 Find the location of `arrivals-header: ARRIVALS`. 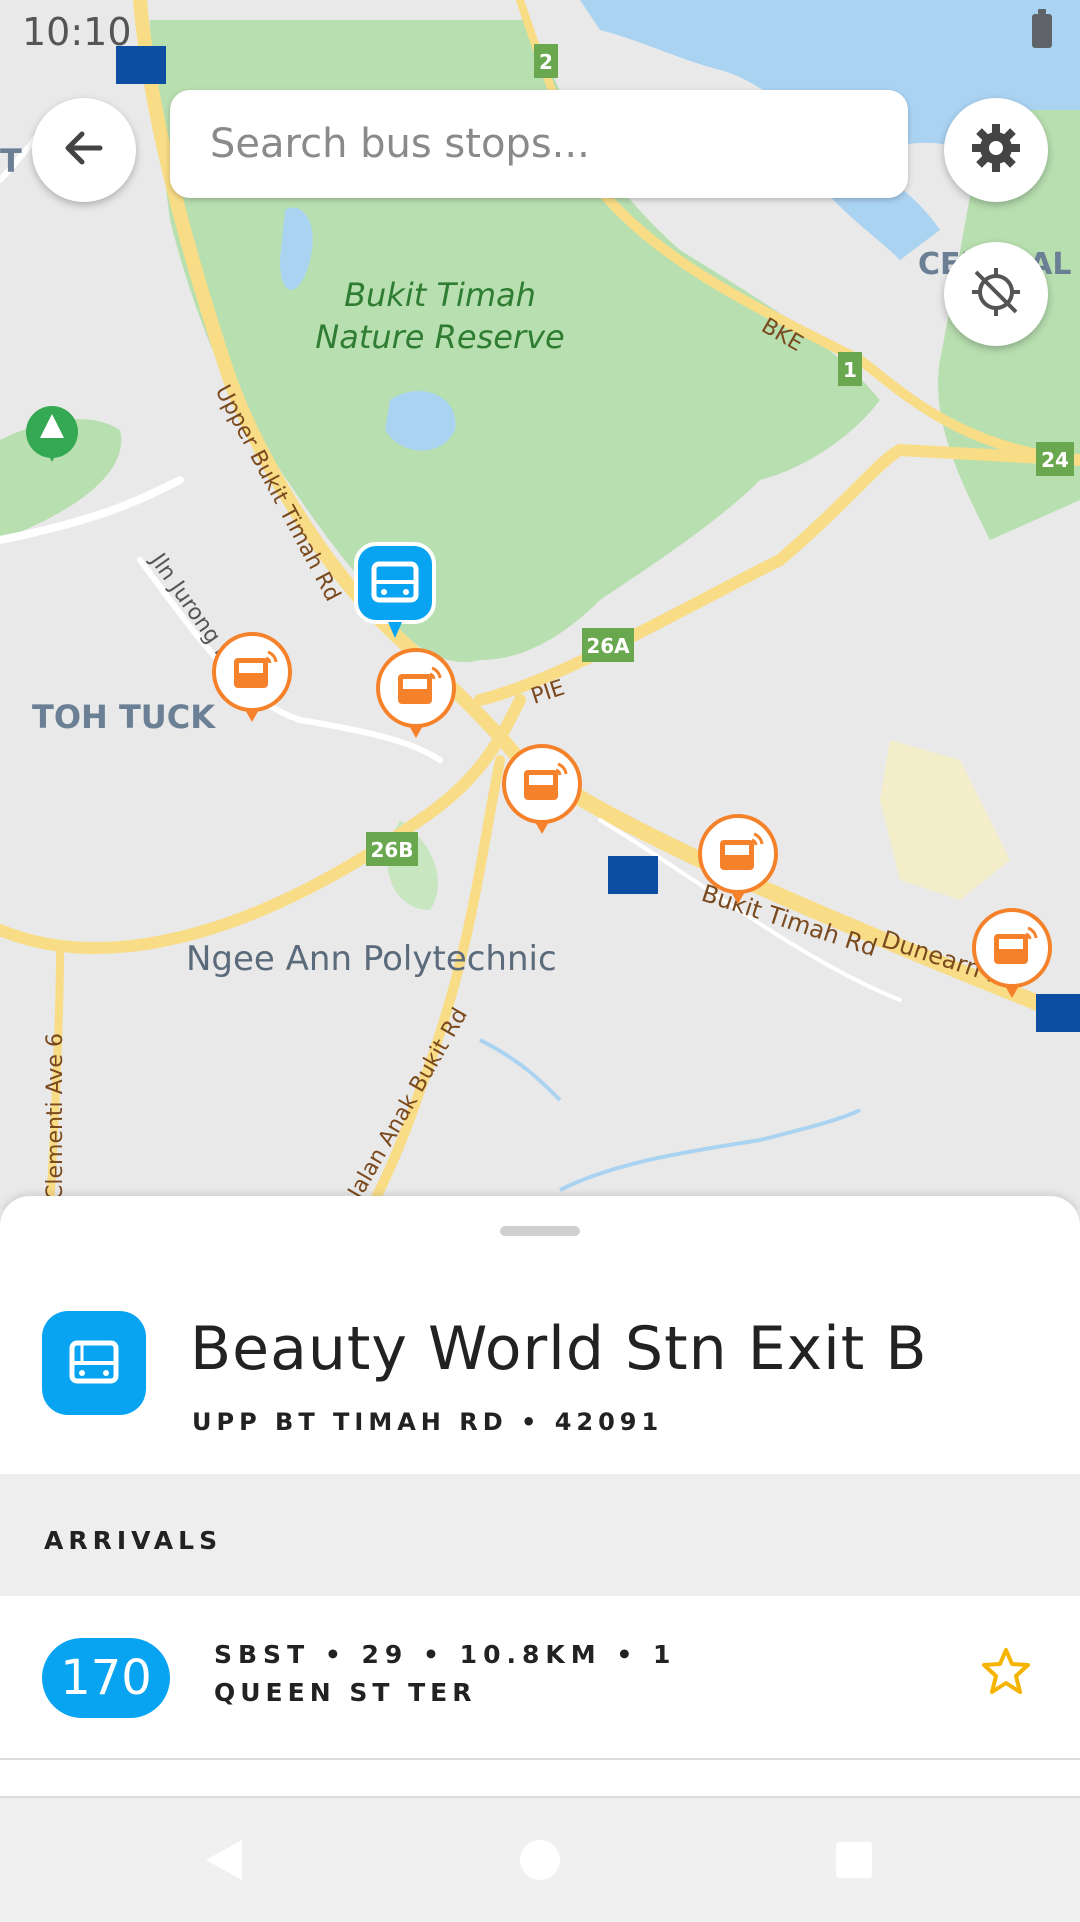

arrivals-header: ARRIVALS is located at coordinates (540, 1535).